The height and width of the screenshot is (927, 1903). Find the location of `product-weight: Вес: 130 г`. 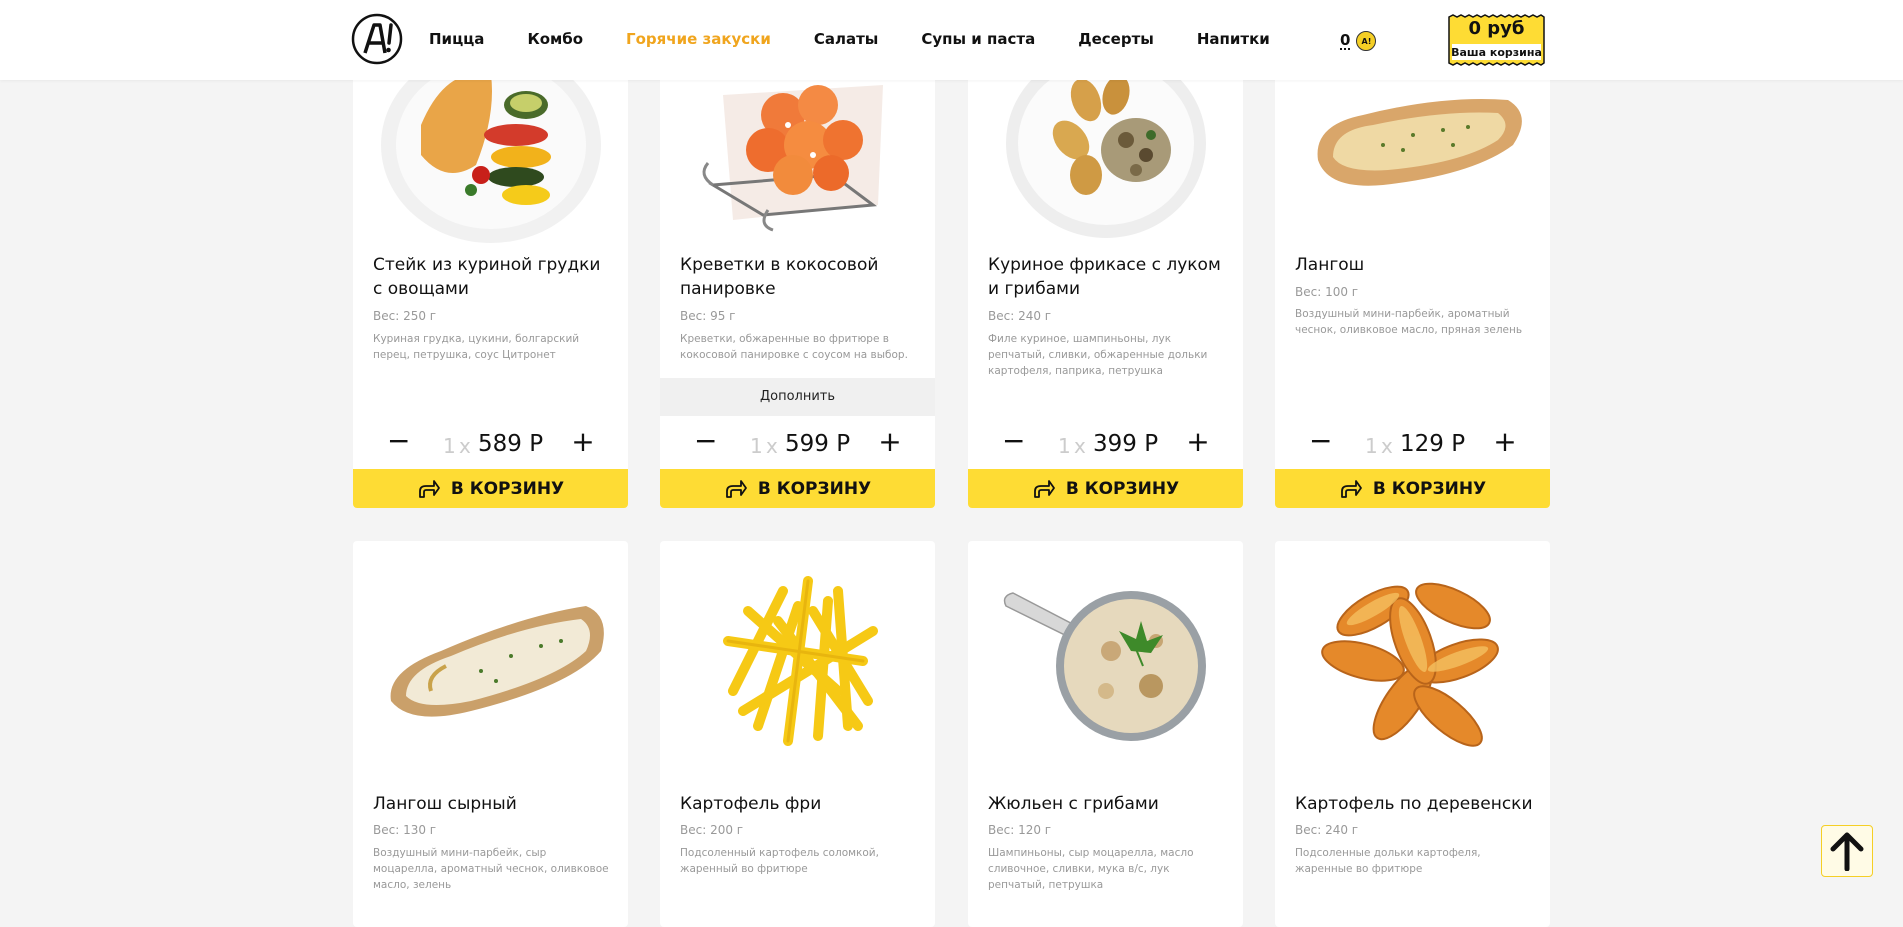

product-weight: Вес: 130 г is located at coordinates (405, 830).